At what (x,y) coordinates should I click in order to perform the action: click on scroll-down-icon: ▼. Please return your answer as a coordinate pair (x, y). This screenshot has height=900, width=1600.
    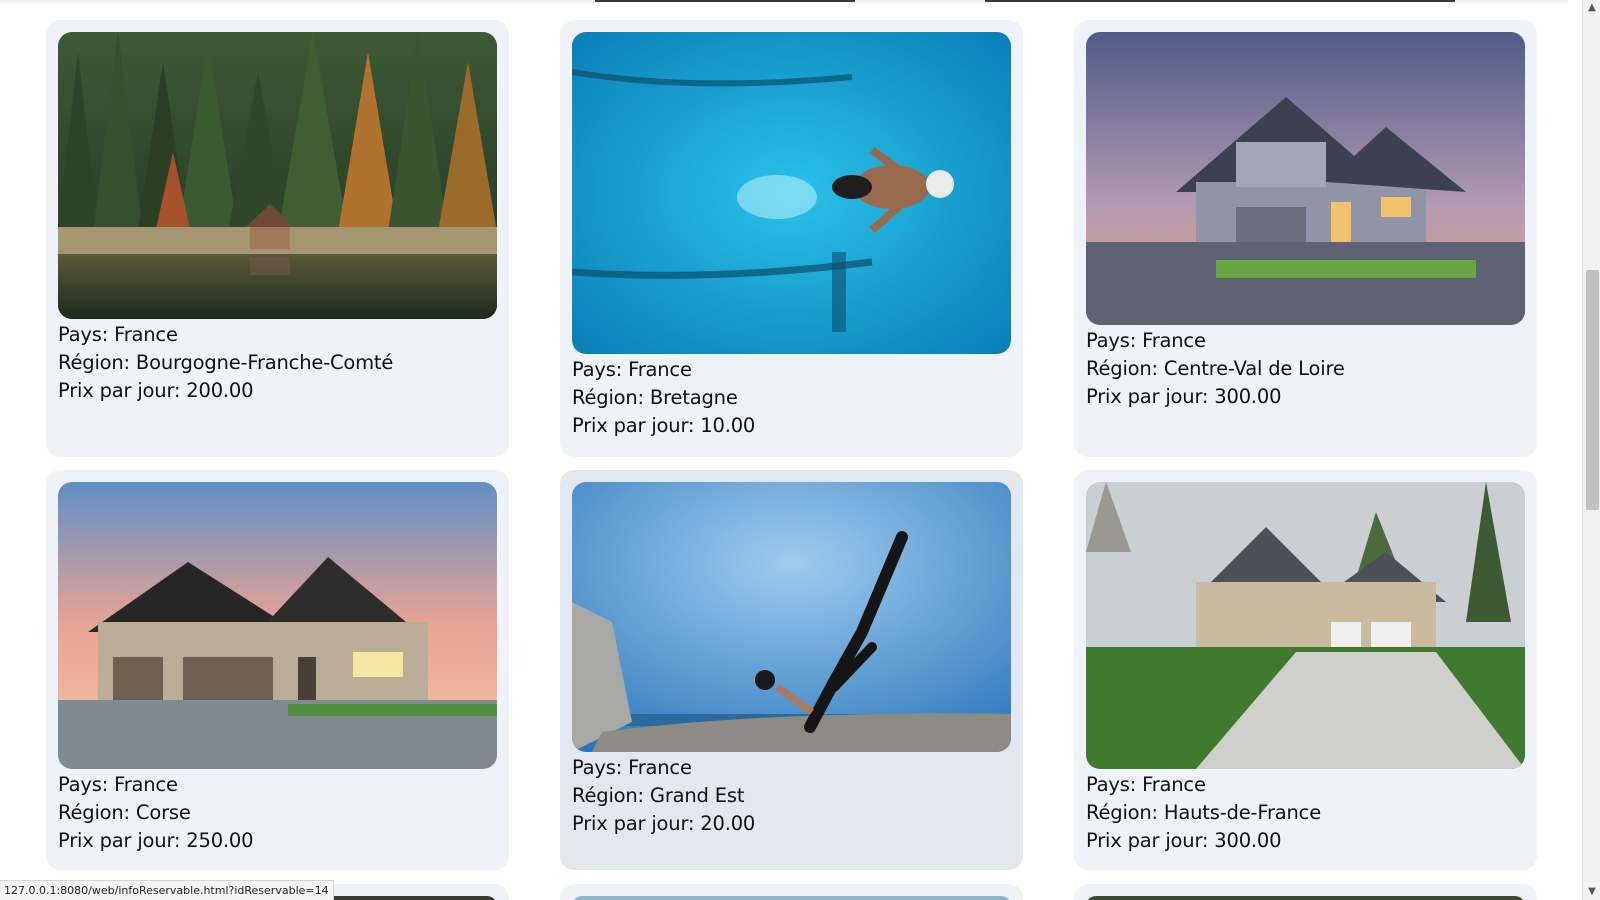
    Looking at the image, I should click on (1591, 892).